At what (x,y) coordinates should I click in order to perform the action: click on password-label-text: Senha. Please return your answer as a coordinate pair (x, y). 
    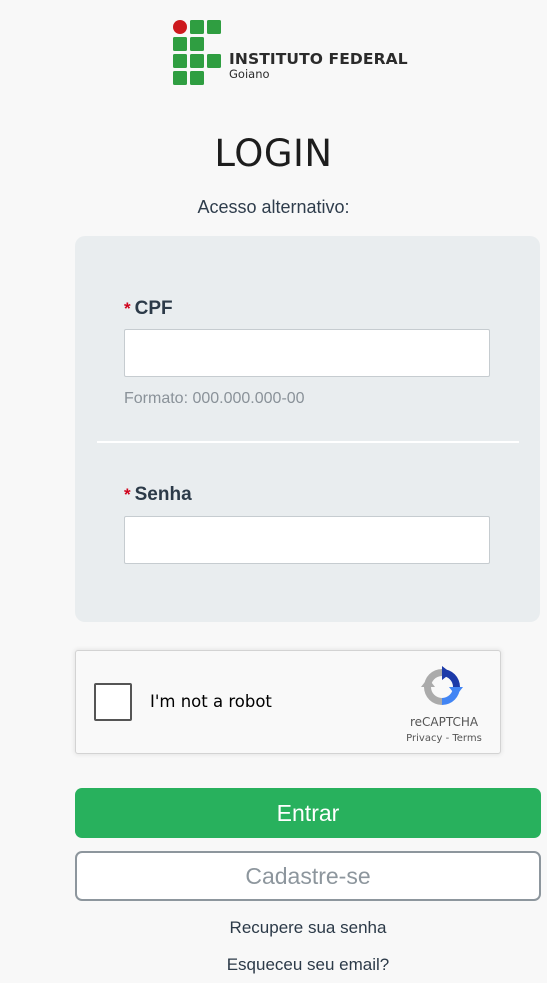
    Looking at the image, I should click on (163, 494).